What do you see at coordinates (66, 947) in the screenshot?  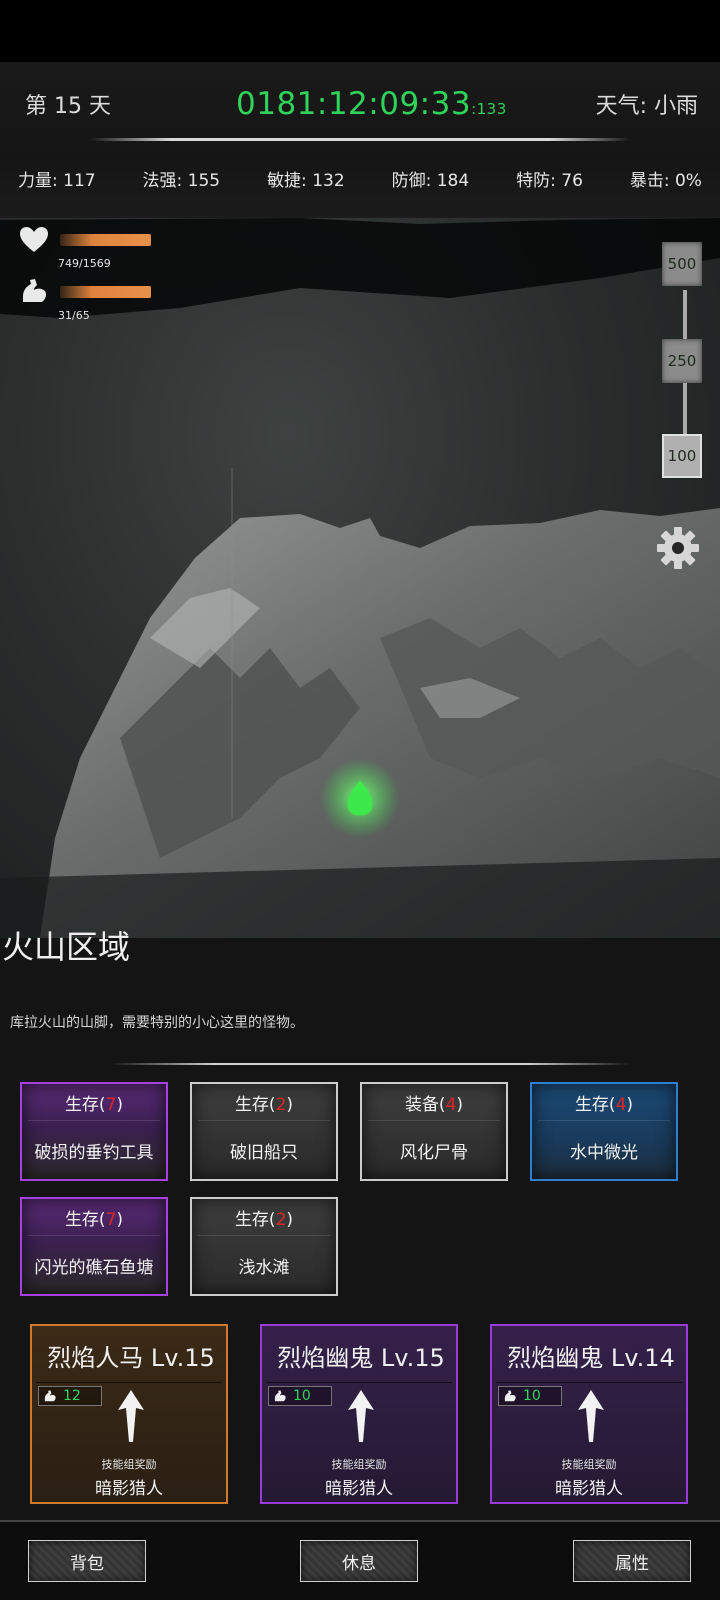 I see `area-title: 火山区域` at bounding box center [66, 947].